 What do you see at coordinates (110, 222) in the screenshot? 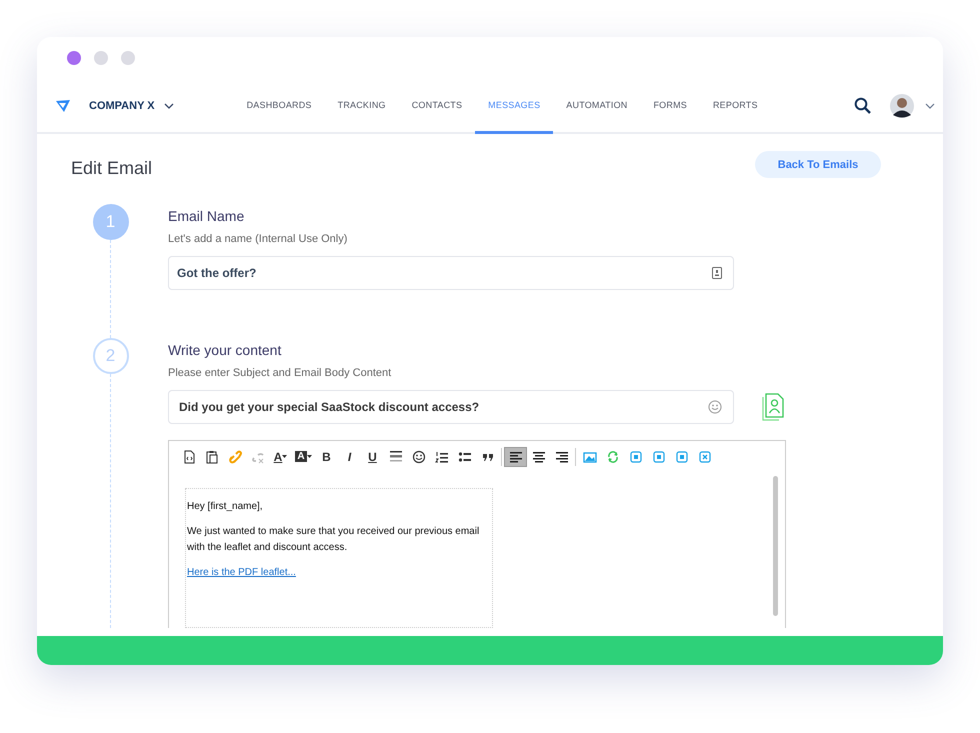
I see `step-number: 1` at bounding box center [110, 222].